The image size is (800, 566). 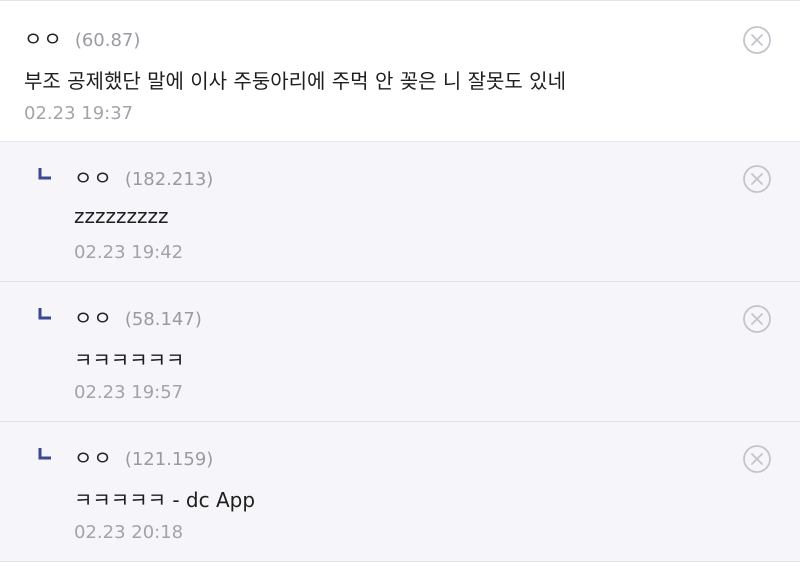 I want to click on reply-ip: (58.147), so click(x=163, y=319).